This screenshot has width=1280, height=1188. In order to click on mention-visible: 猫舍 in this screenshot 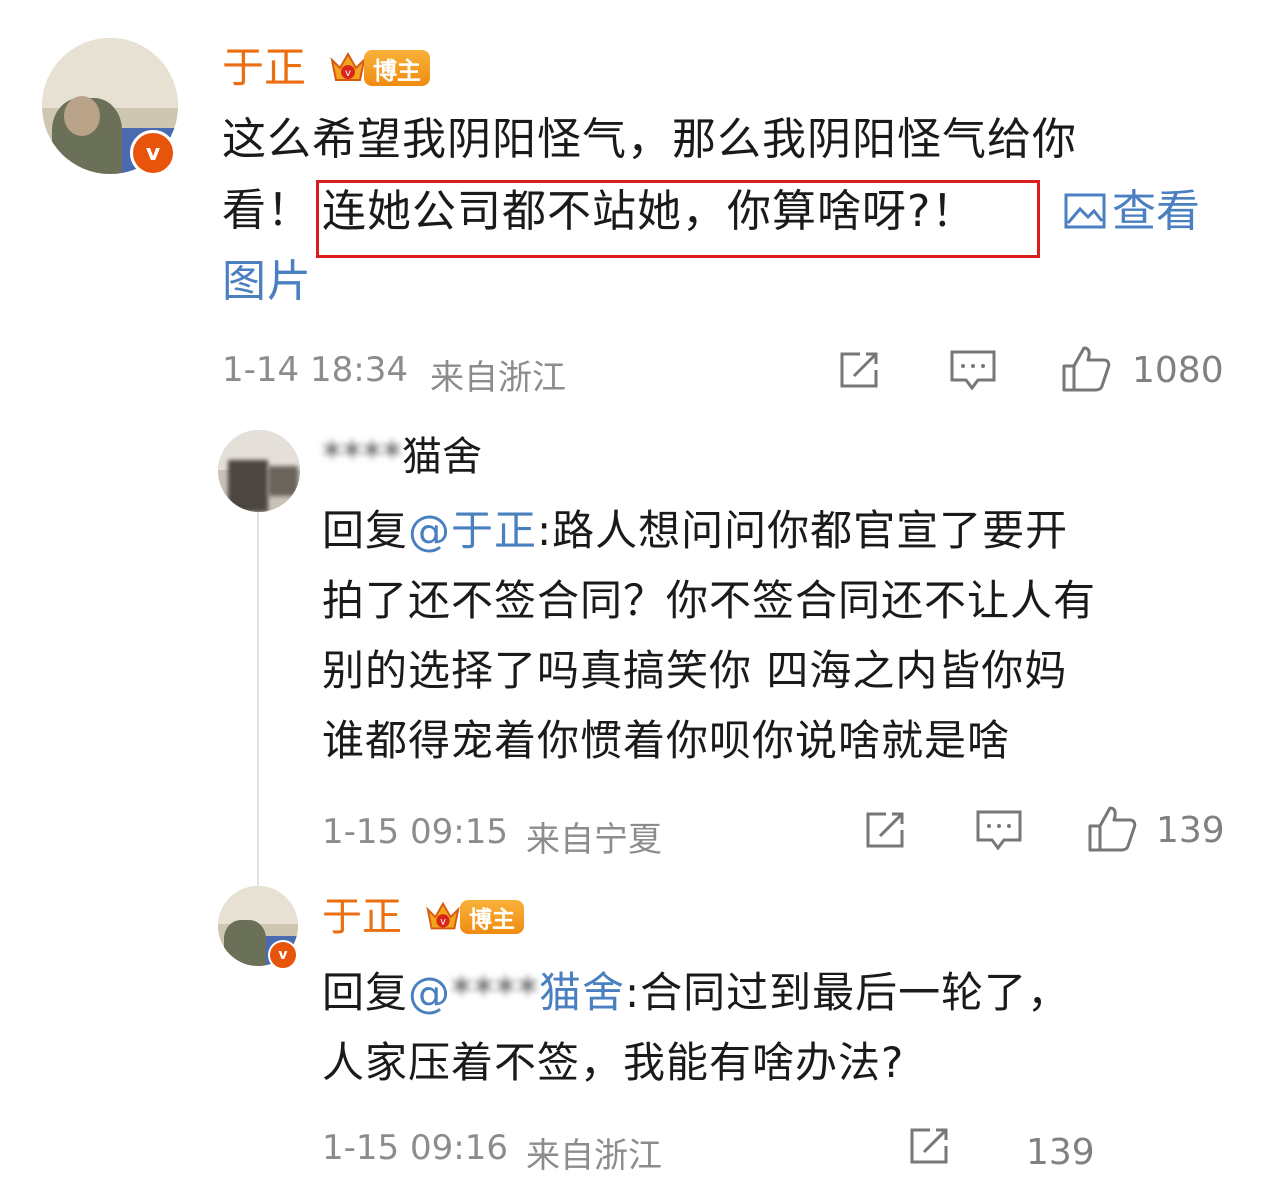, I will do `click(582, 992)`.